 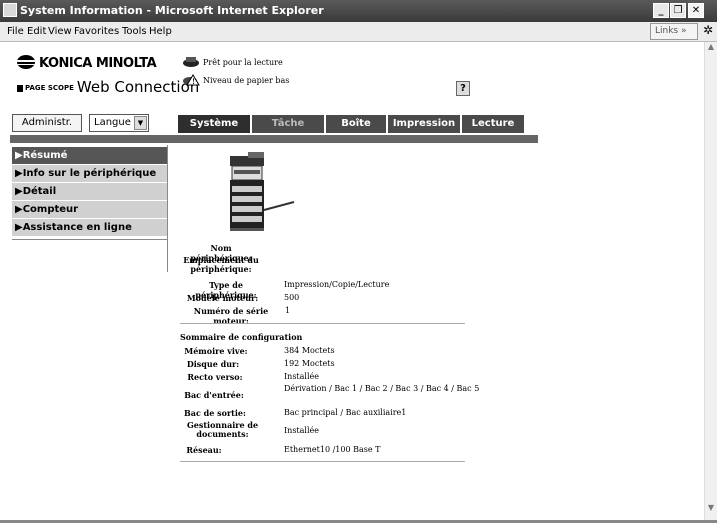 I want to click on scroll-down-icon: ▼, so click(x=711, y=509).